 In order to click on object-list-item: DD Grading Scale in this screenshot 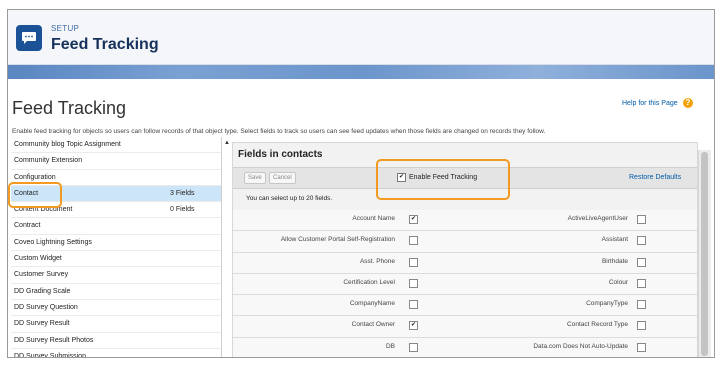, I will do `click(116, 292)`.